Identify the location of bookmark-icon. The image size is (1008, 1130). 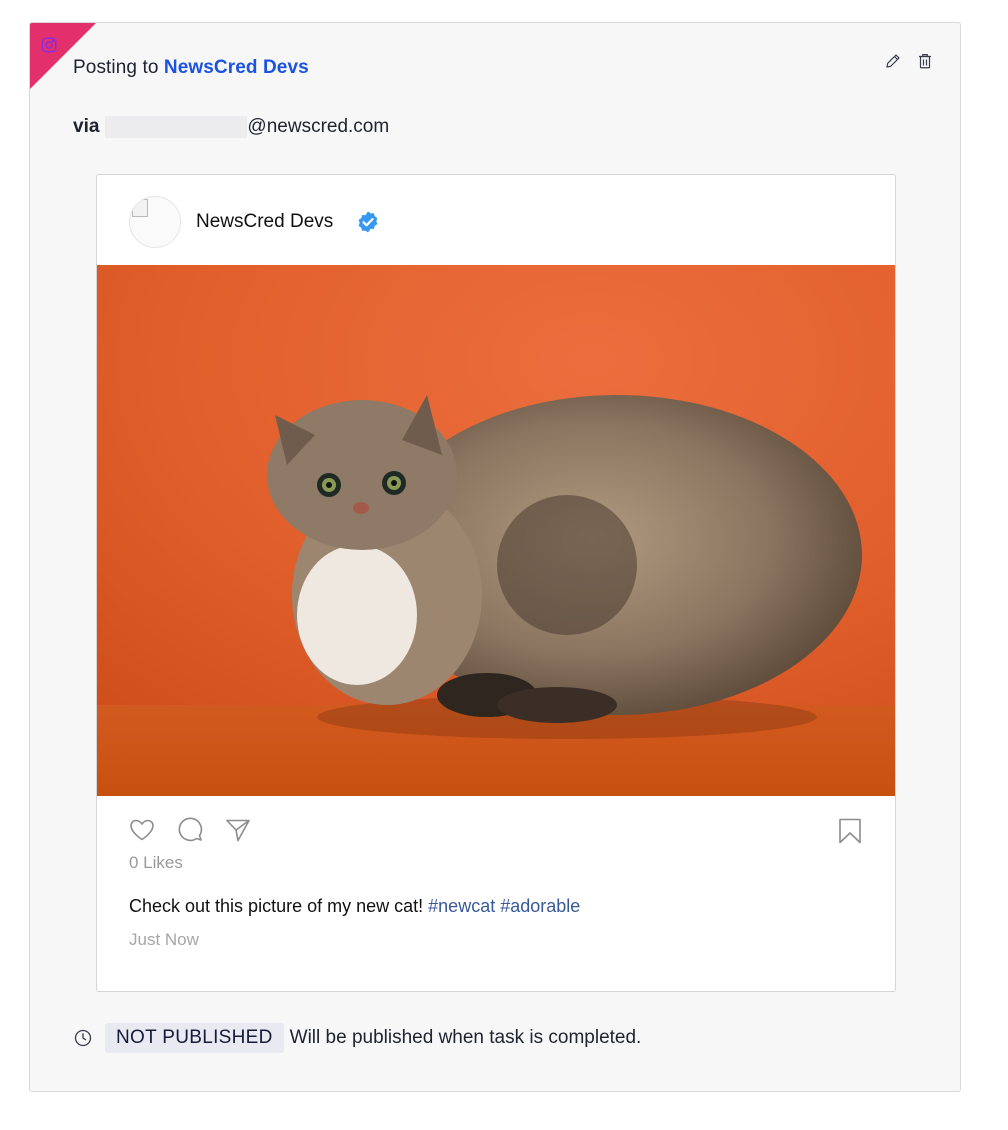
(850, 831).